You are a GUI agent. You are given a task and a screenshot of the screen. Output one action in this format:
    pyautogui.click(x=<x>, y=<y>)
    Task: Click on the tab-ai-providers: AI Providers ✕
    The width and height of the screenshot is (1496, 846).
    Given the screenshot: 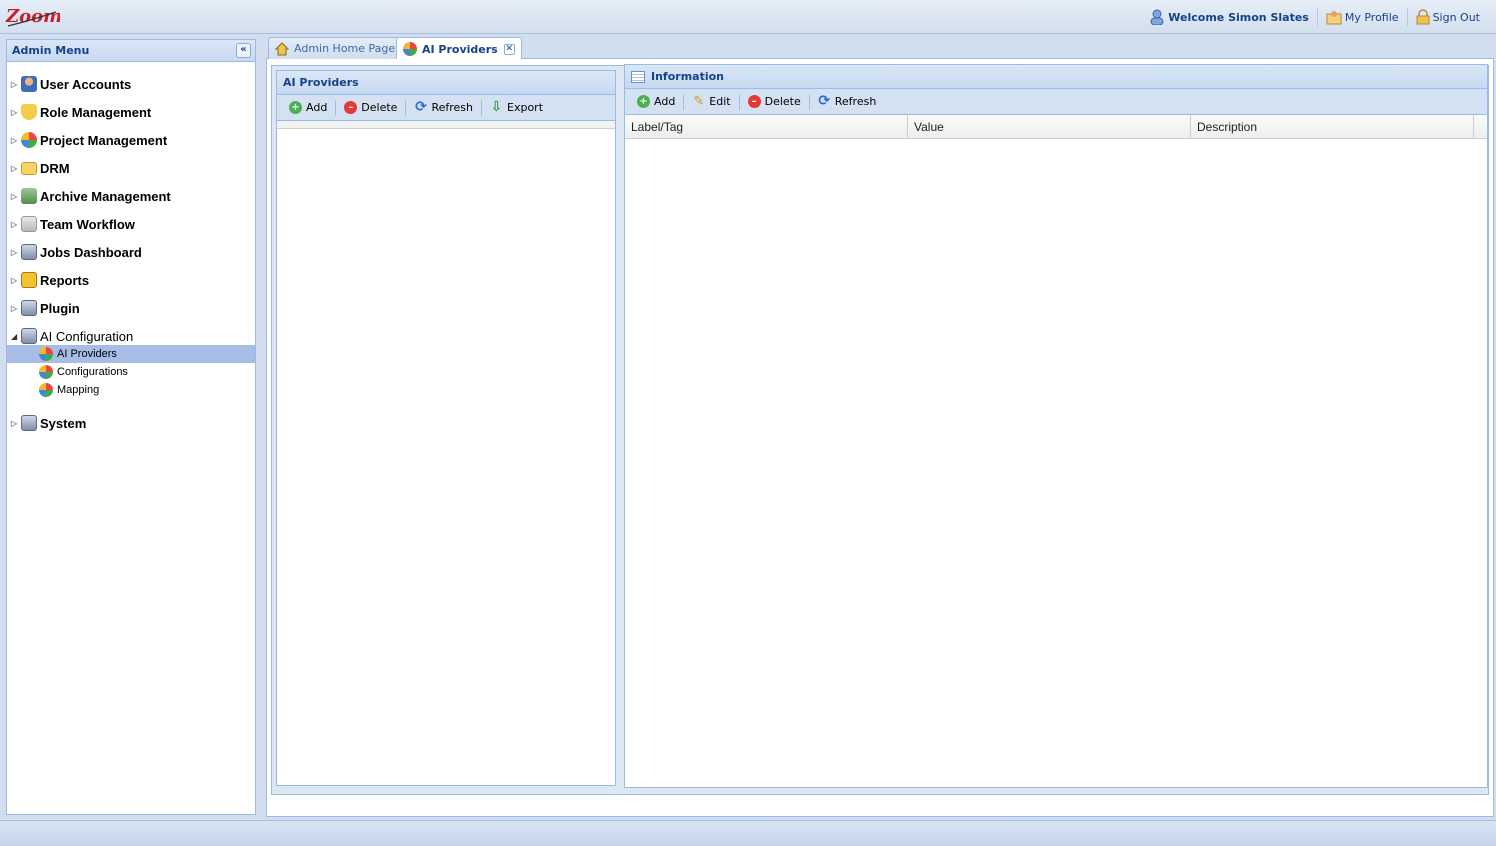 What is the action you would take?
    pyautogui.click(x=459, y=48)
    